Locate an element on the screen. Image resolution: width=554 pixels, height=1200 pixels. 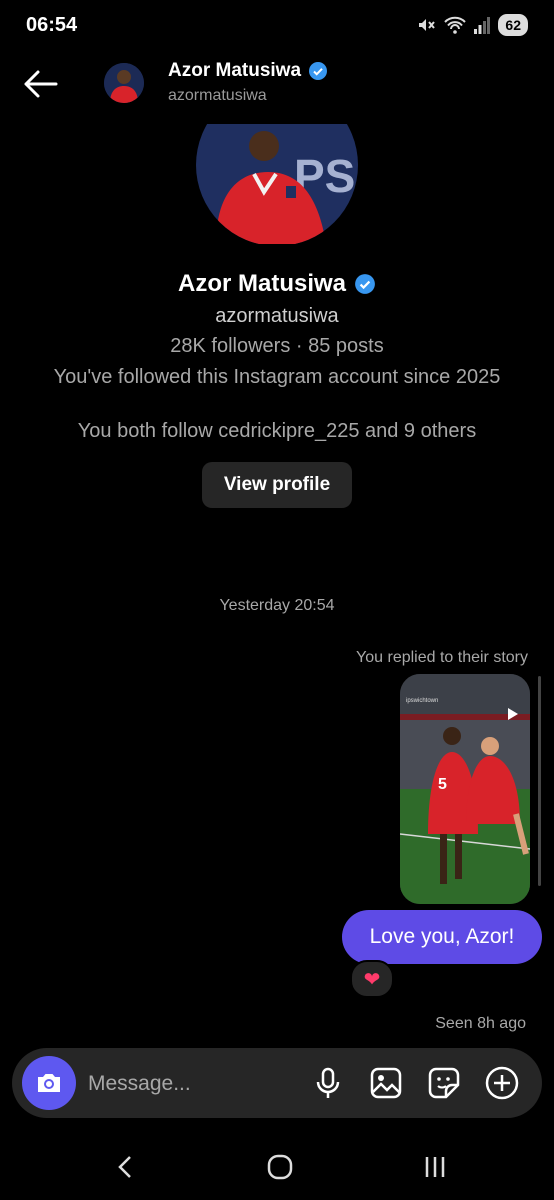
story-thumbnail: 5 ipswichtown is located at coordinates (465, 789).